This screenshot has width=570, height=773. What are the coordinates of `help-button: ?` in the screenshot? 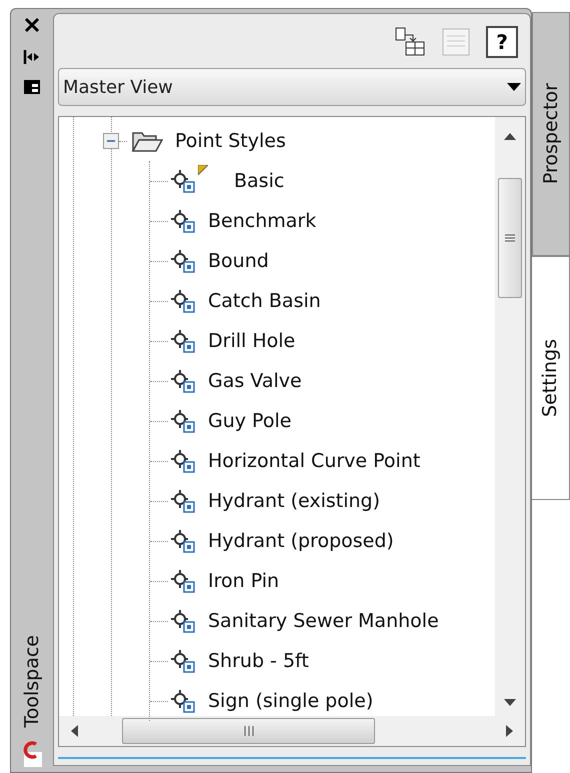 It's located at (502, 42).